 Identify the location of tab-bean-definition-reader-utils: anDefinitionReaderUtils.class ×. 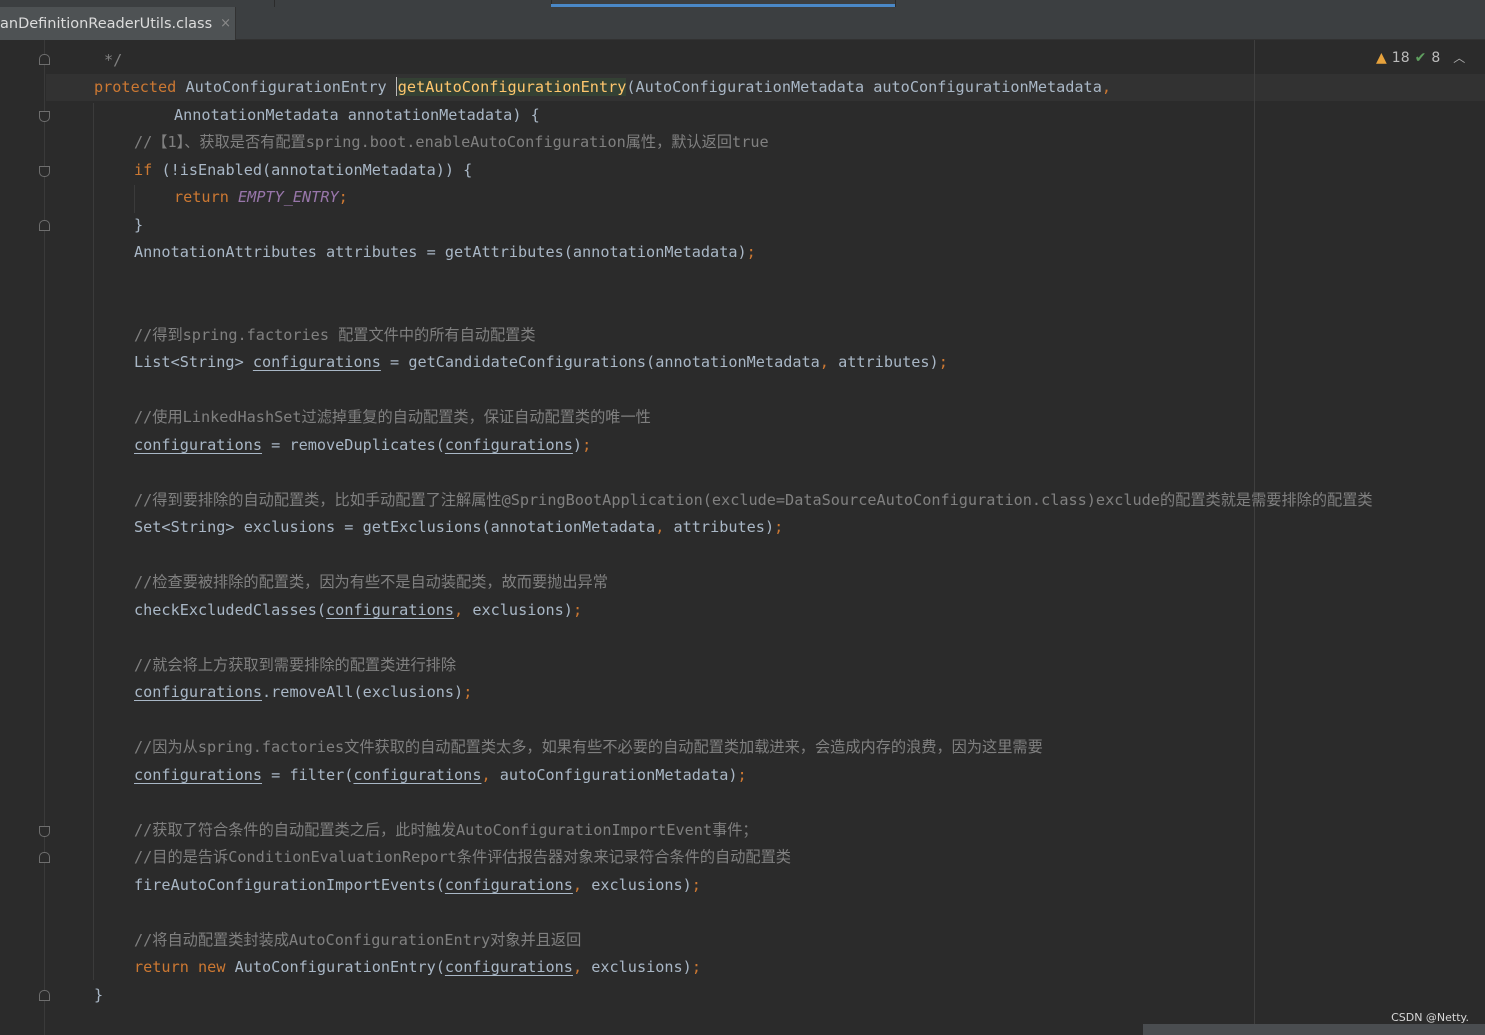
(118, 23).